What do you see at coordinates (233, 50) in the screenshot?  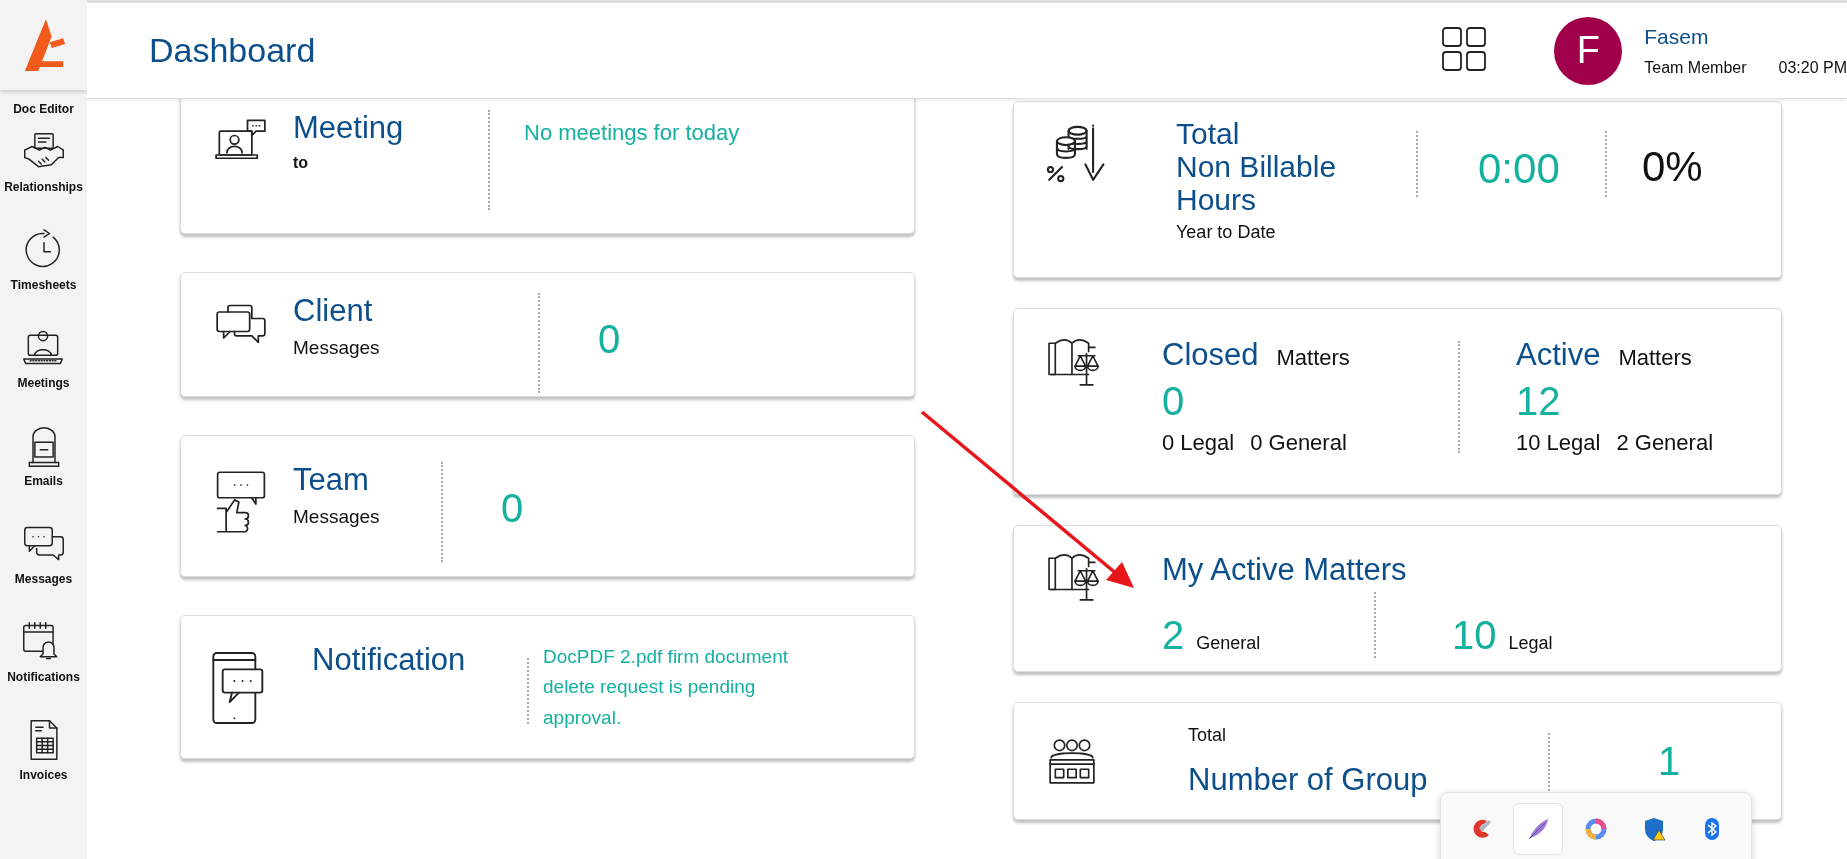 I see `page-title: Dashboard` at bounding box center [233, 50].